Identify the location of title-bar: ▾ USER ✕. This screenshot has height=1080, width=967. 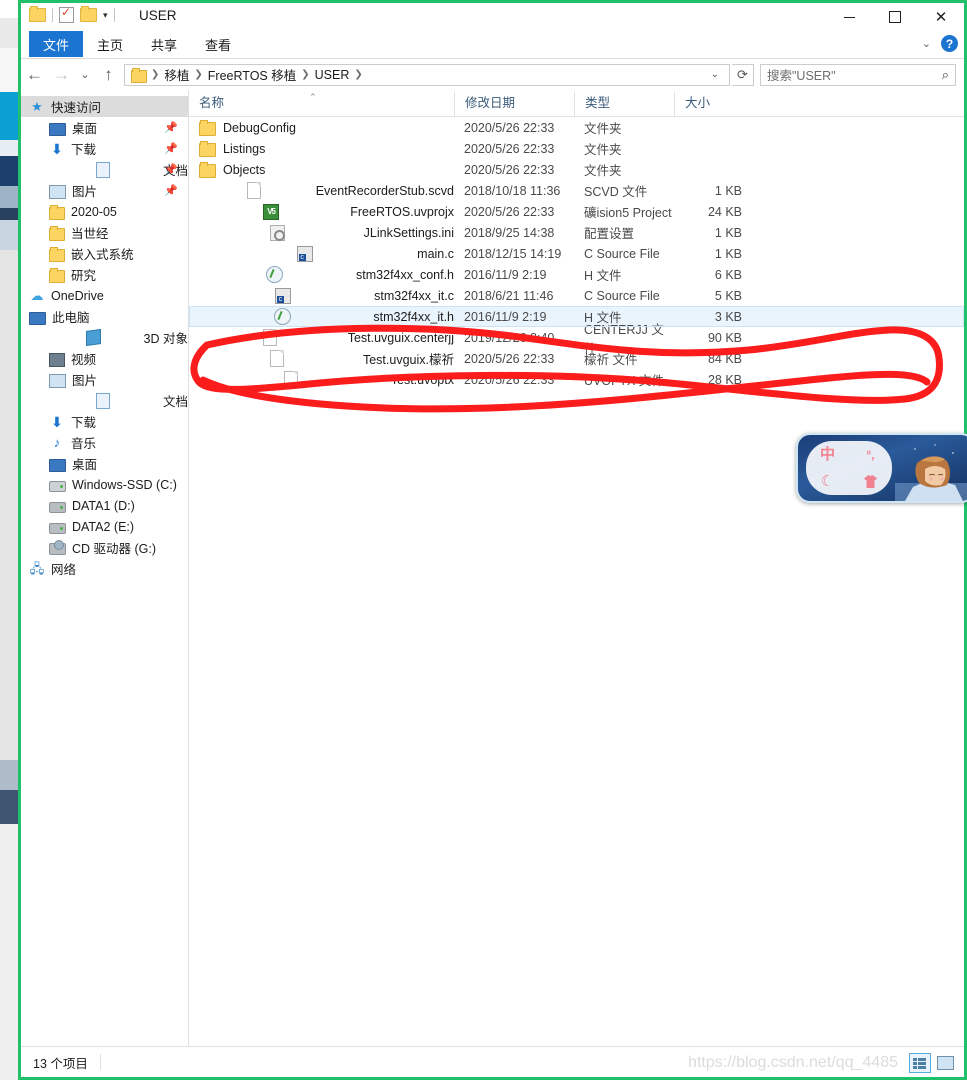
(492, 17).